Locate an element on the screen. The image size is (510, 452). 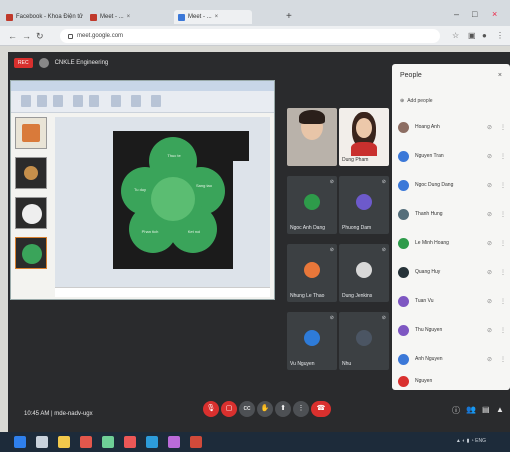
raise-hand-button: ✋ is located at coordinates (265, 409).